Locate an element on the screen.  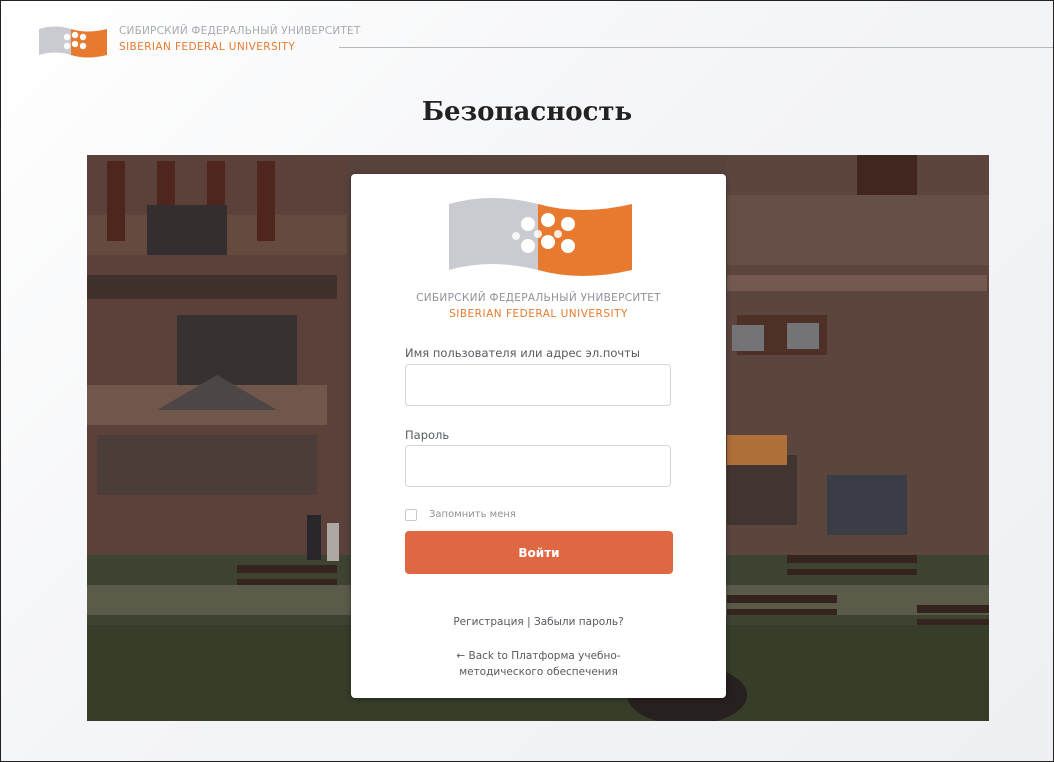
card-university-name-ru: СИБИРСКИЙ ФЕДЕРАЛЬНЫЙ УНИВЕРСИТЕТ is located at coordinates (538, 298).